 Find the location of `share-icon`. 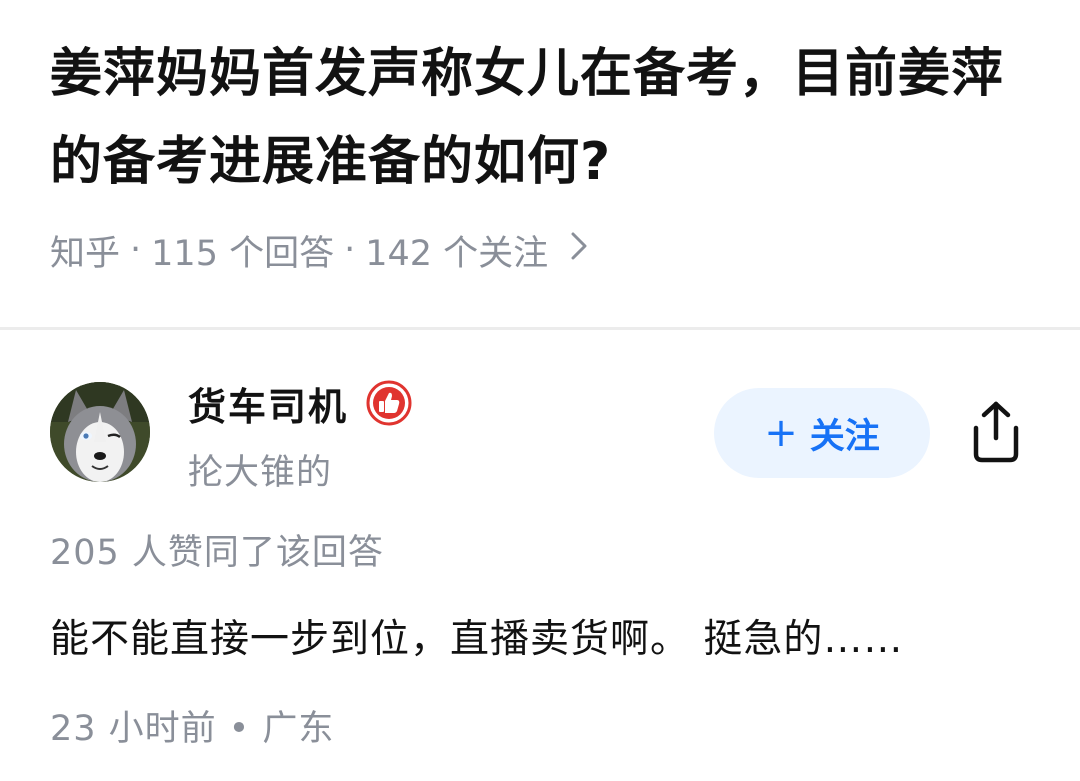

share-icon is located at coordinates (996, 432).